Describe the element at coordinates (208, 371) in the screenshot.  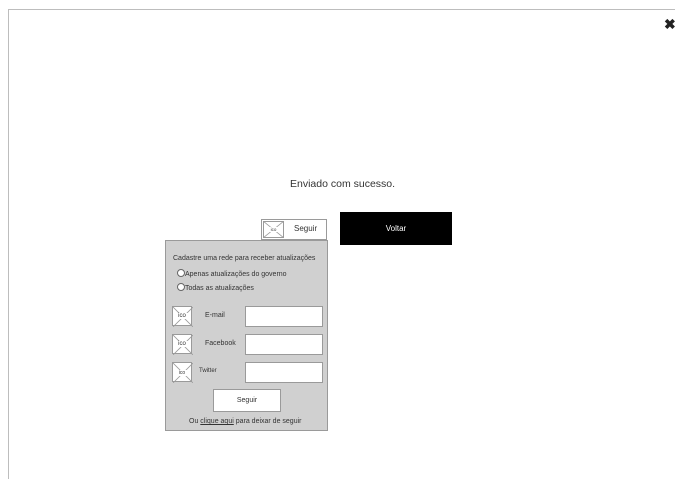
I see `network-label: Twitter` at that location.